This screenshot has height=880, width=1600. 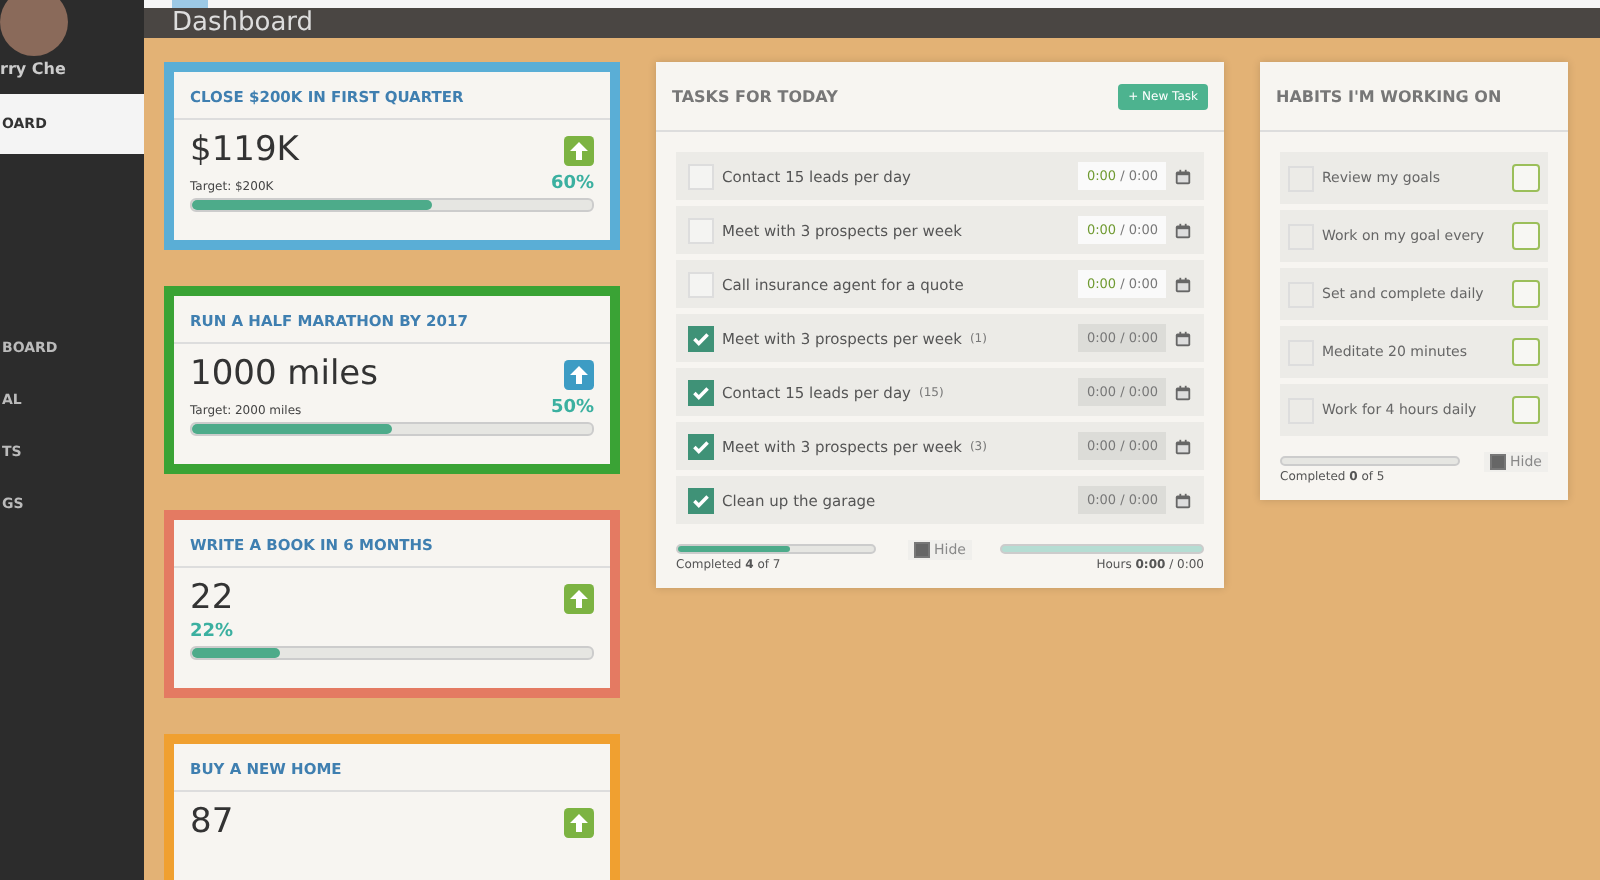 I want to click on goal-percent: 22%, so click(x=212, y=632).